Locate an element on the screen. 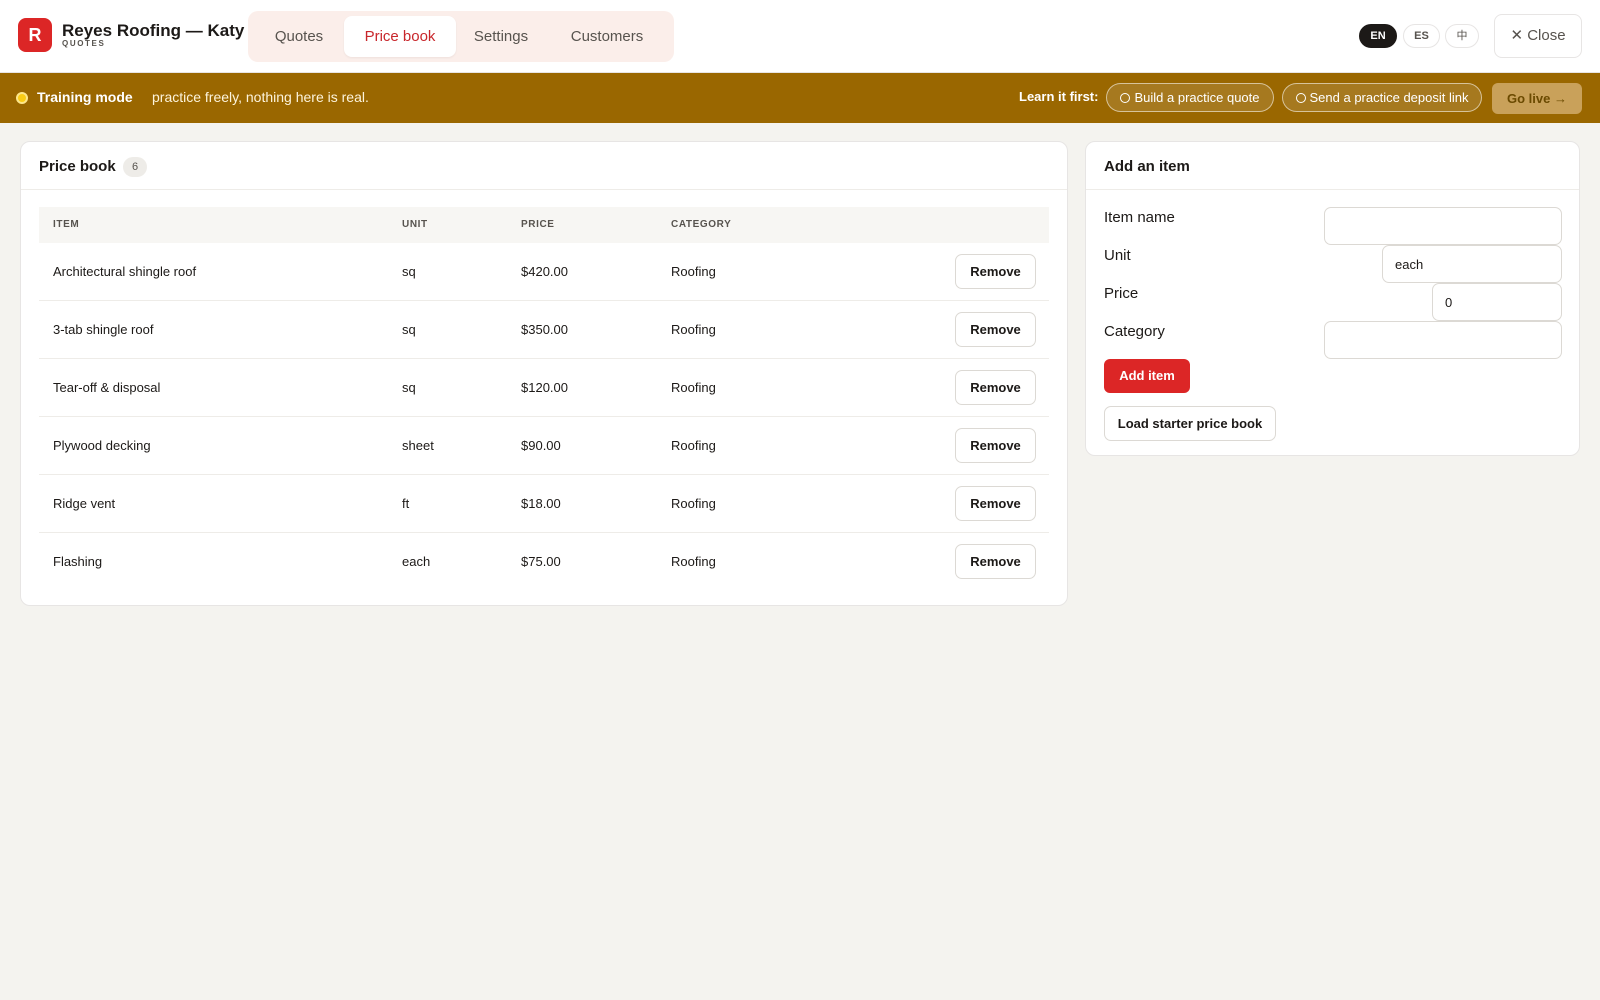 This screenshot has width=1600, height=1000. item-price: $18.00 is located at coordinates (541, 503).